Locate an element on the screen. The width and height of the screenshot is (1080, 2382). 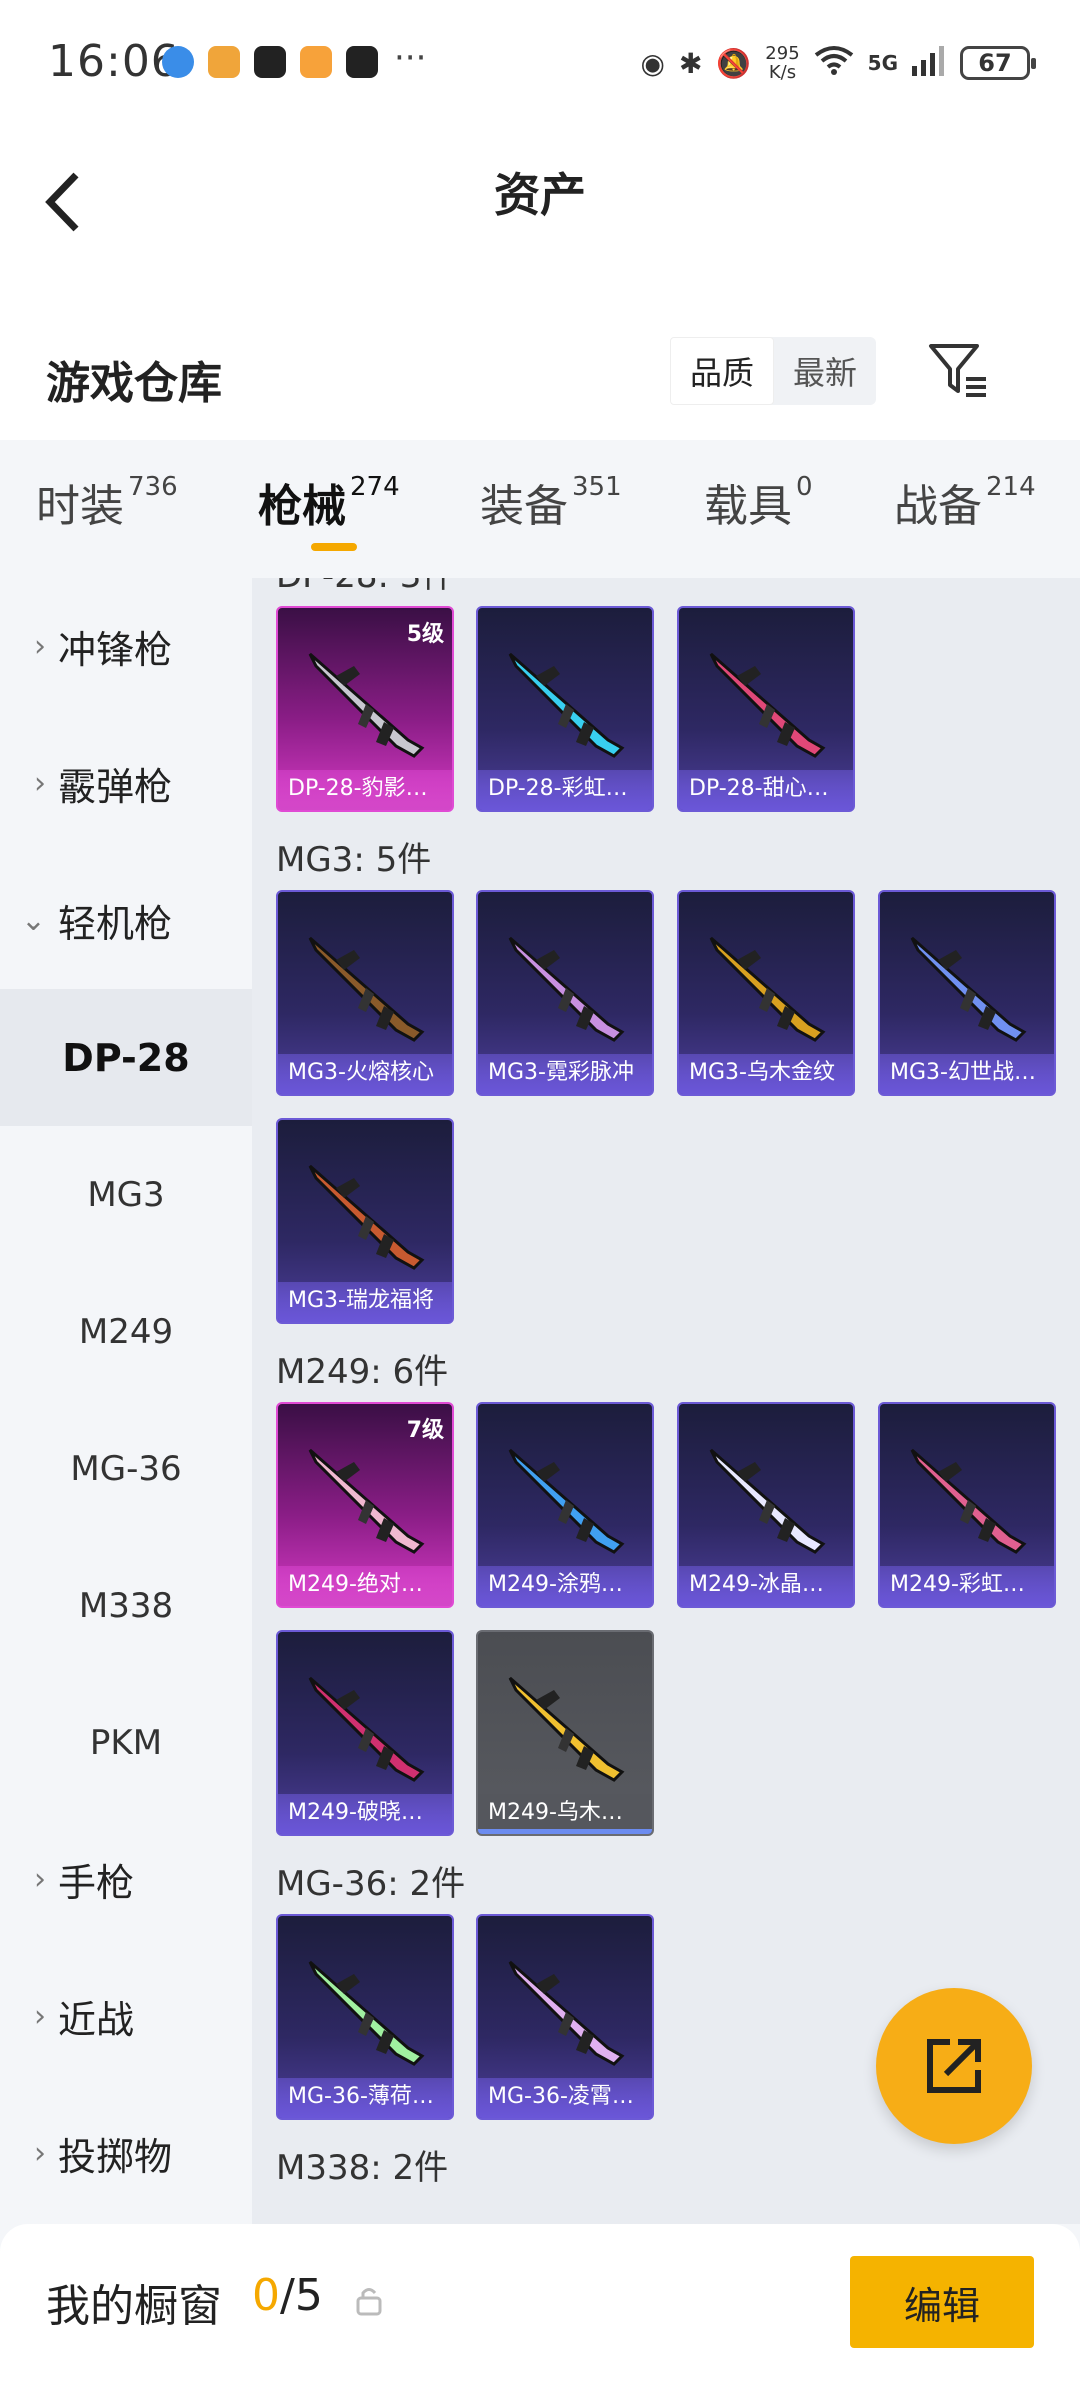
sidebar-item-mg3: MG3 is located at coordinates (126, 1194).